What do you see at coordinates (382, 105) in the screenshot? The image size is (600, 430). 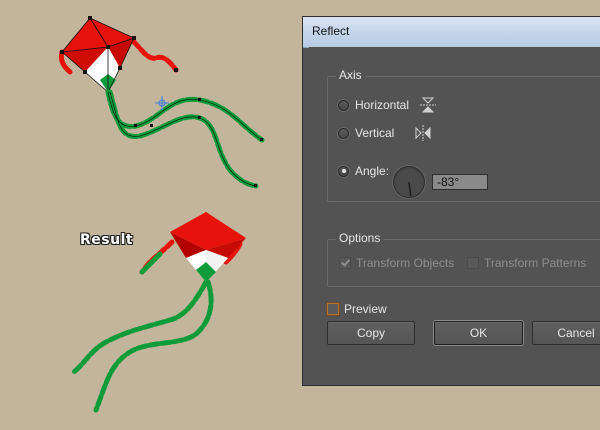 I see `horizontal-label: Horizontal` at bounding box center [382, 105].